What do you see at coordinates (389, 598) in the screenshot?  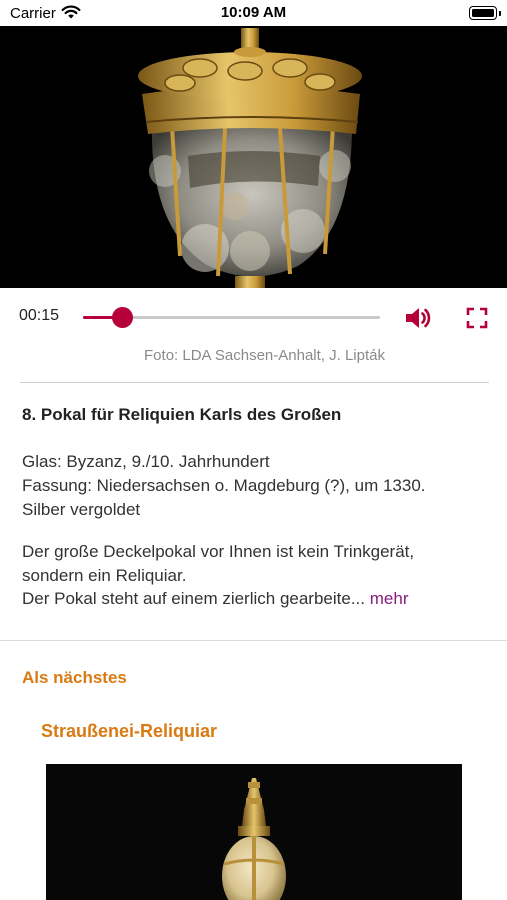 I see `more-link: mehr` at bounding box center [389, 598].